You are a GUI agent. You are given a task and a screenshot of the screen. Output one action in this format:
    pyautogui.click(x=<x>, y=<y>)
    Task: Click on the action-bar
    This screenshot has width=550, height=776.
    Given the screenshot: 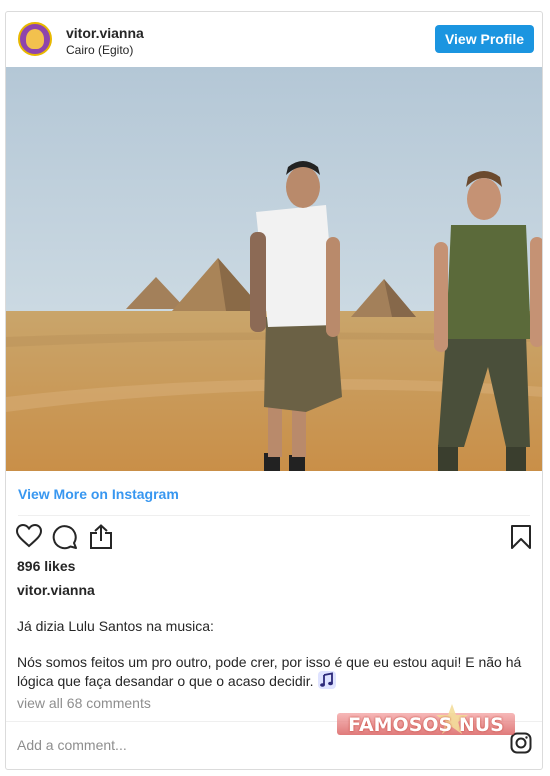 What is the action you would take?
    pyautogui.click(x=274, y=538)
    